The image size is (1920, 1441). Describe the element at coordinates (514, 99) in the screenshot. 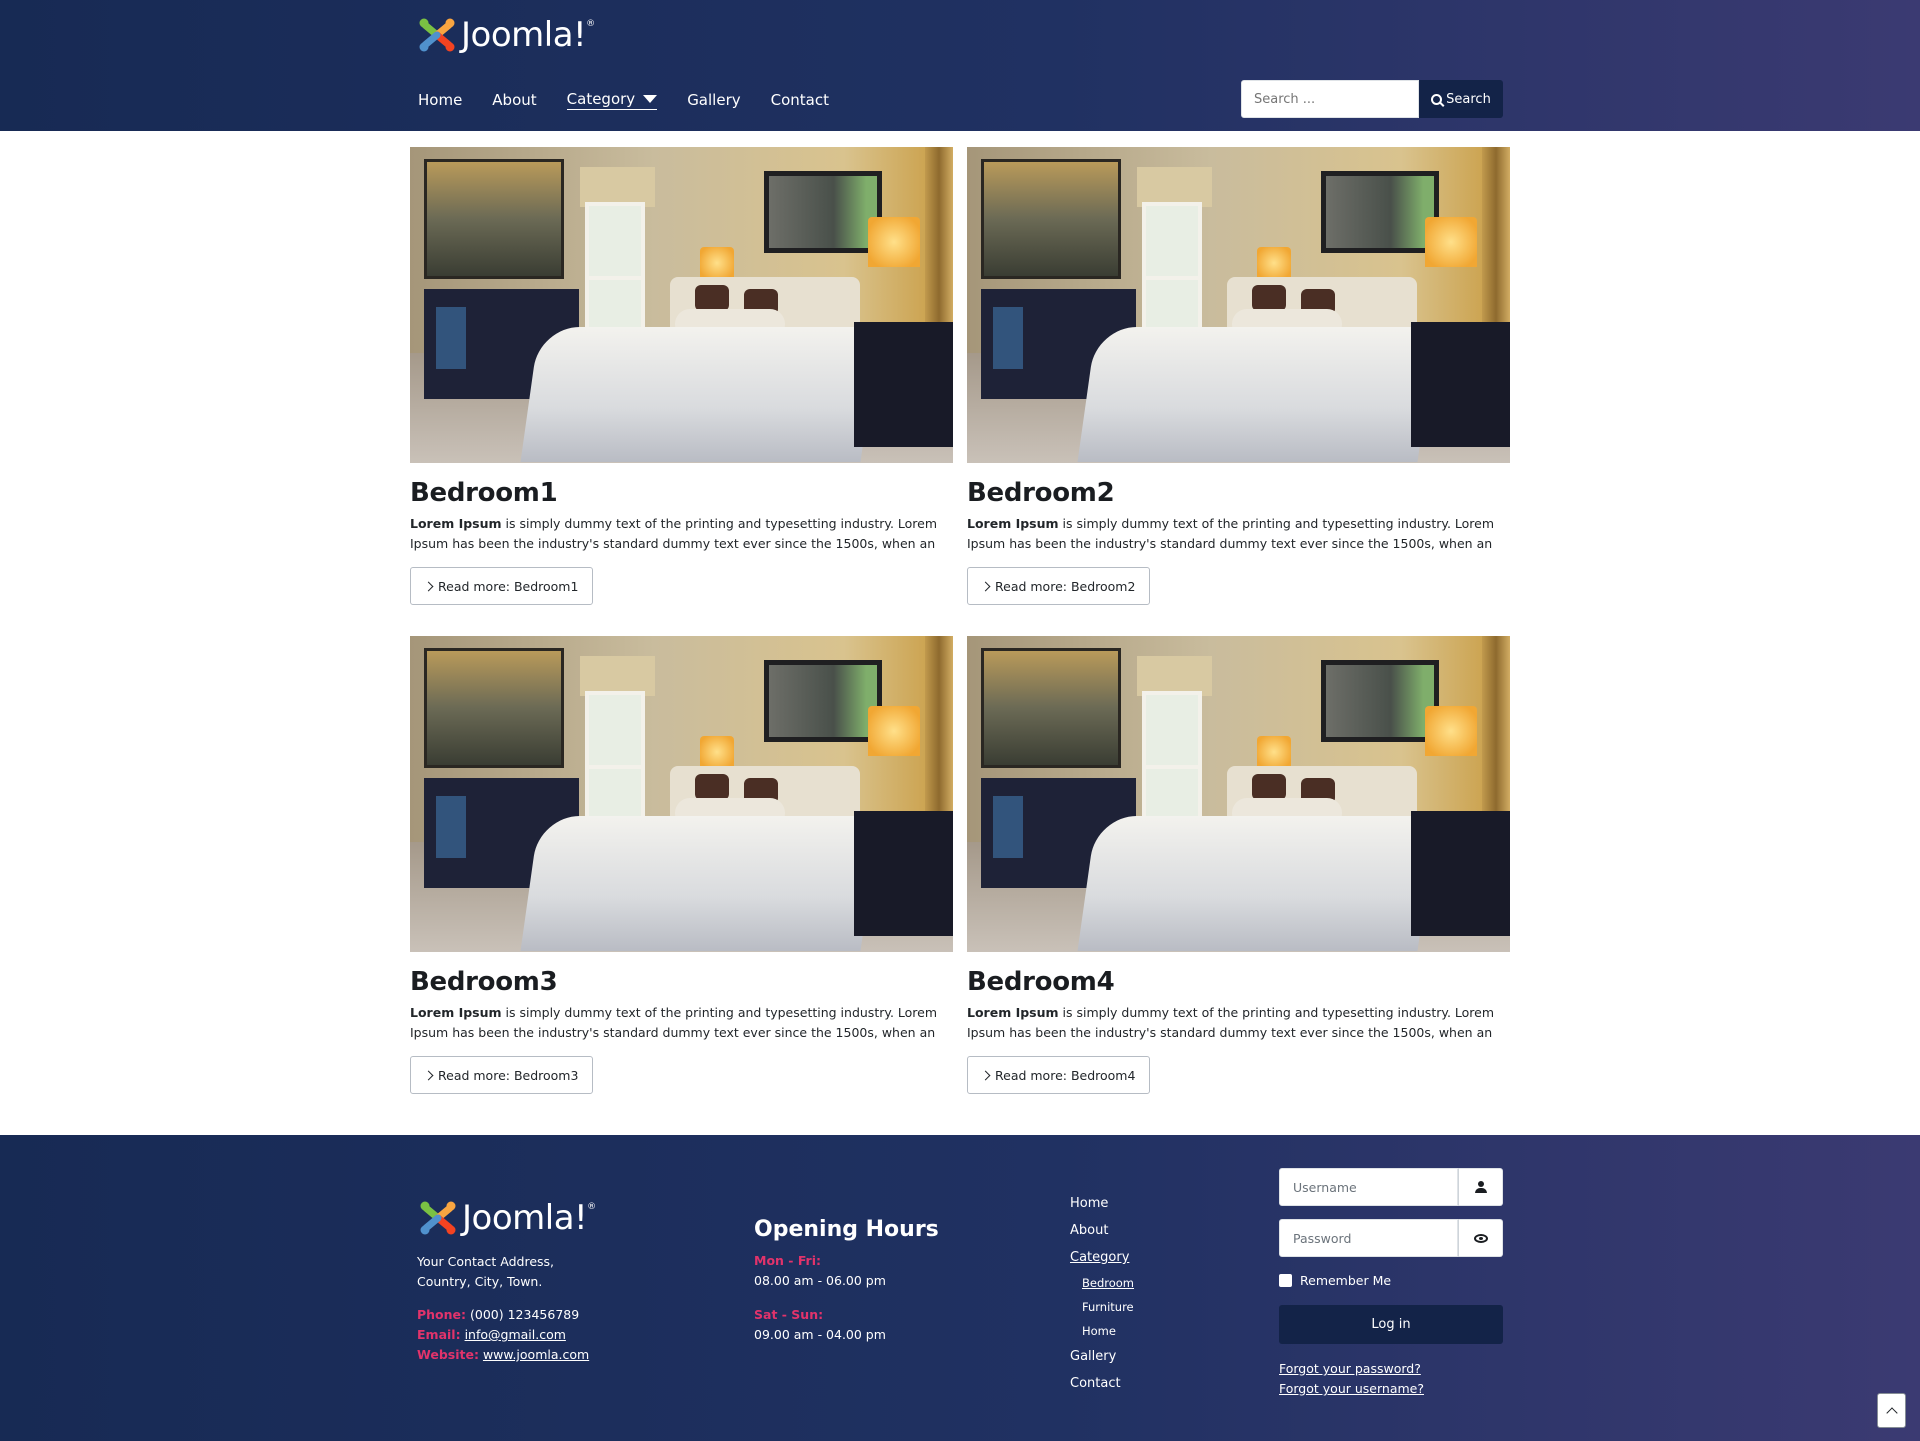

I see `nav-about: About` at that location.